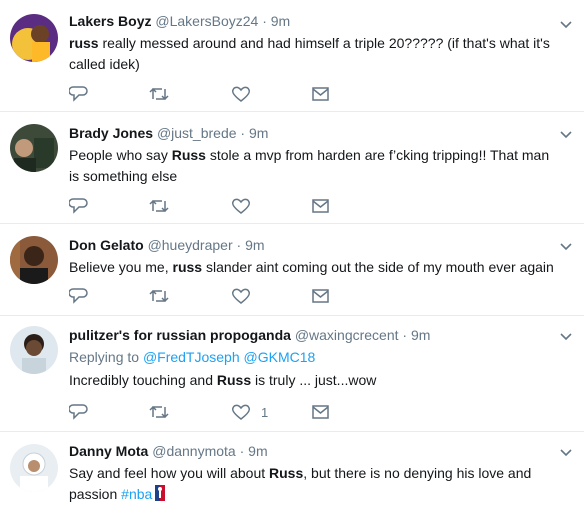 The height and width of the screenshot is (514, 584). Describe the element at coordinates (111, 133) in the screenshot. I see `display-name: Brady Jones` at that location.